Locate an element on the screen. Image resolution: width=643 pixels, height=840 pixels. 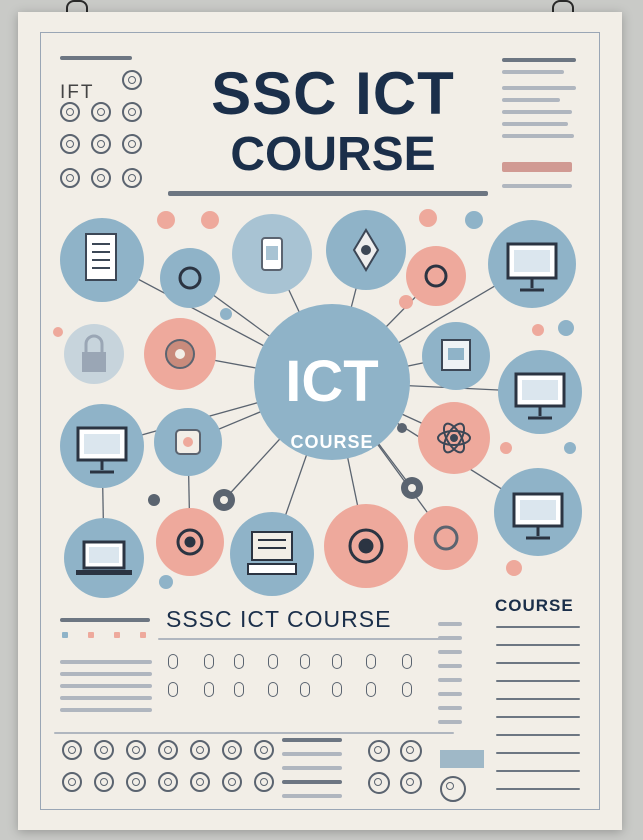
phone-icon is located at coordinates (272, 254).